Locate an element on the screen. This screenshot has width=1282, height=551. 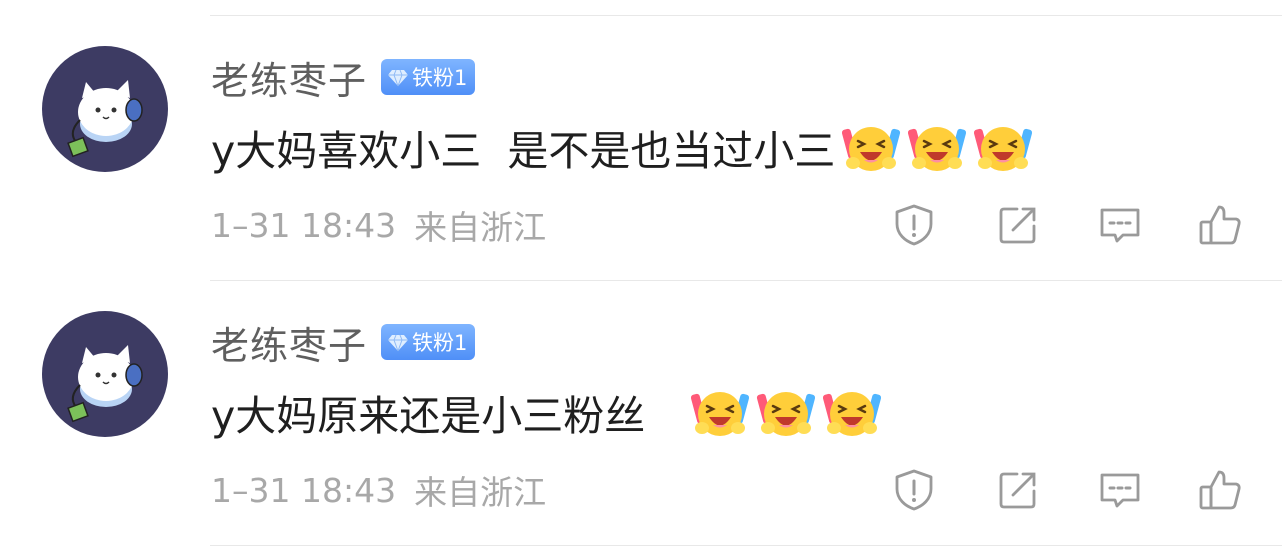
comment-text: y大妈喜欢小三 是不是也当过小三 is located at coordinates (523, 151).